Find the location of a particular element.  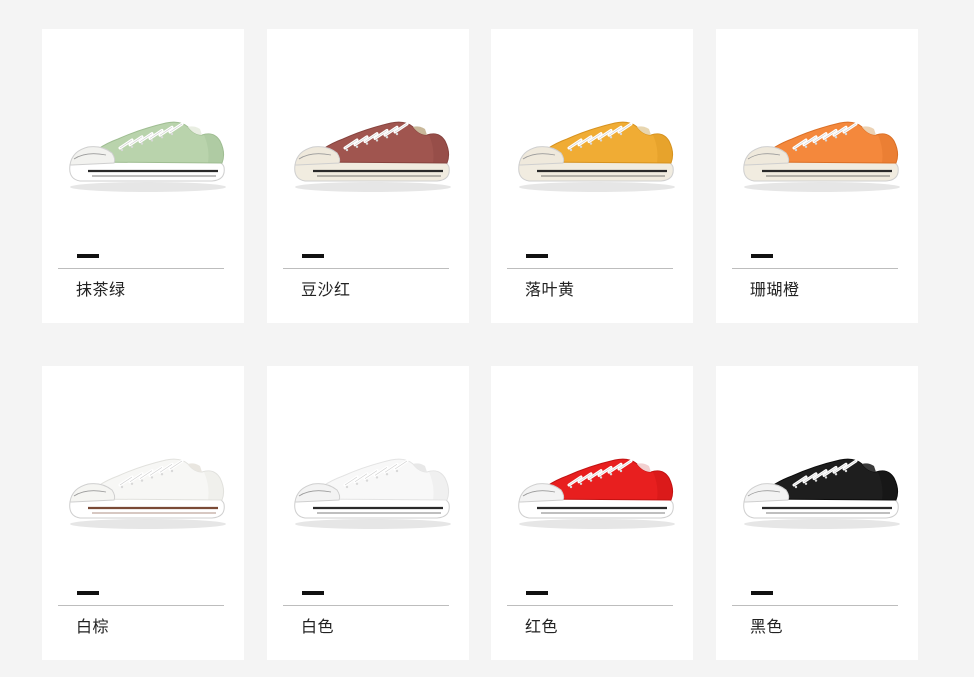

color-name-label: 红色 is located at coordinates (542, 626).